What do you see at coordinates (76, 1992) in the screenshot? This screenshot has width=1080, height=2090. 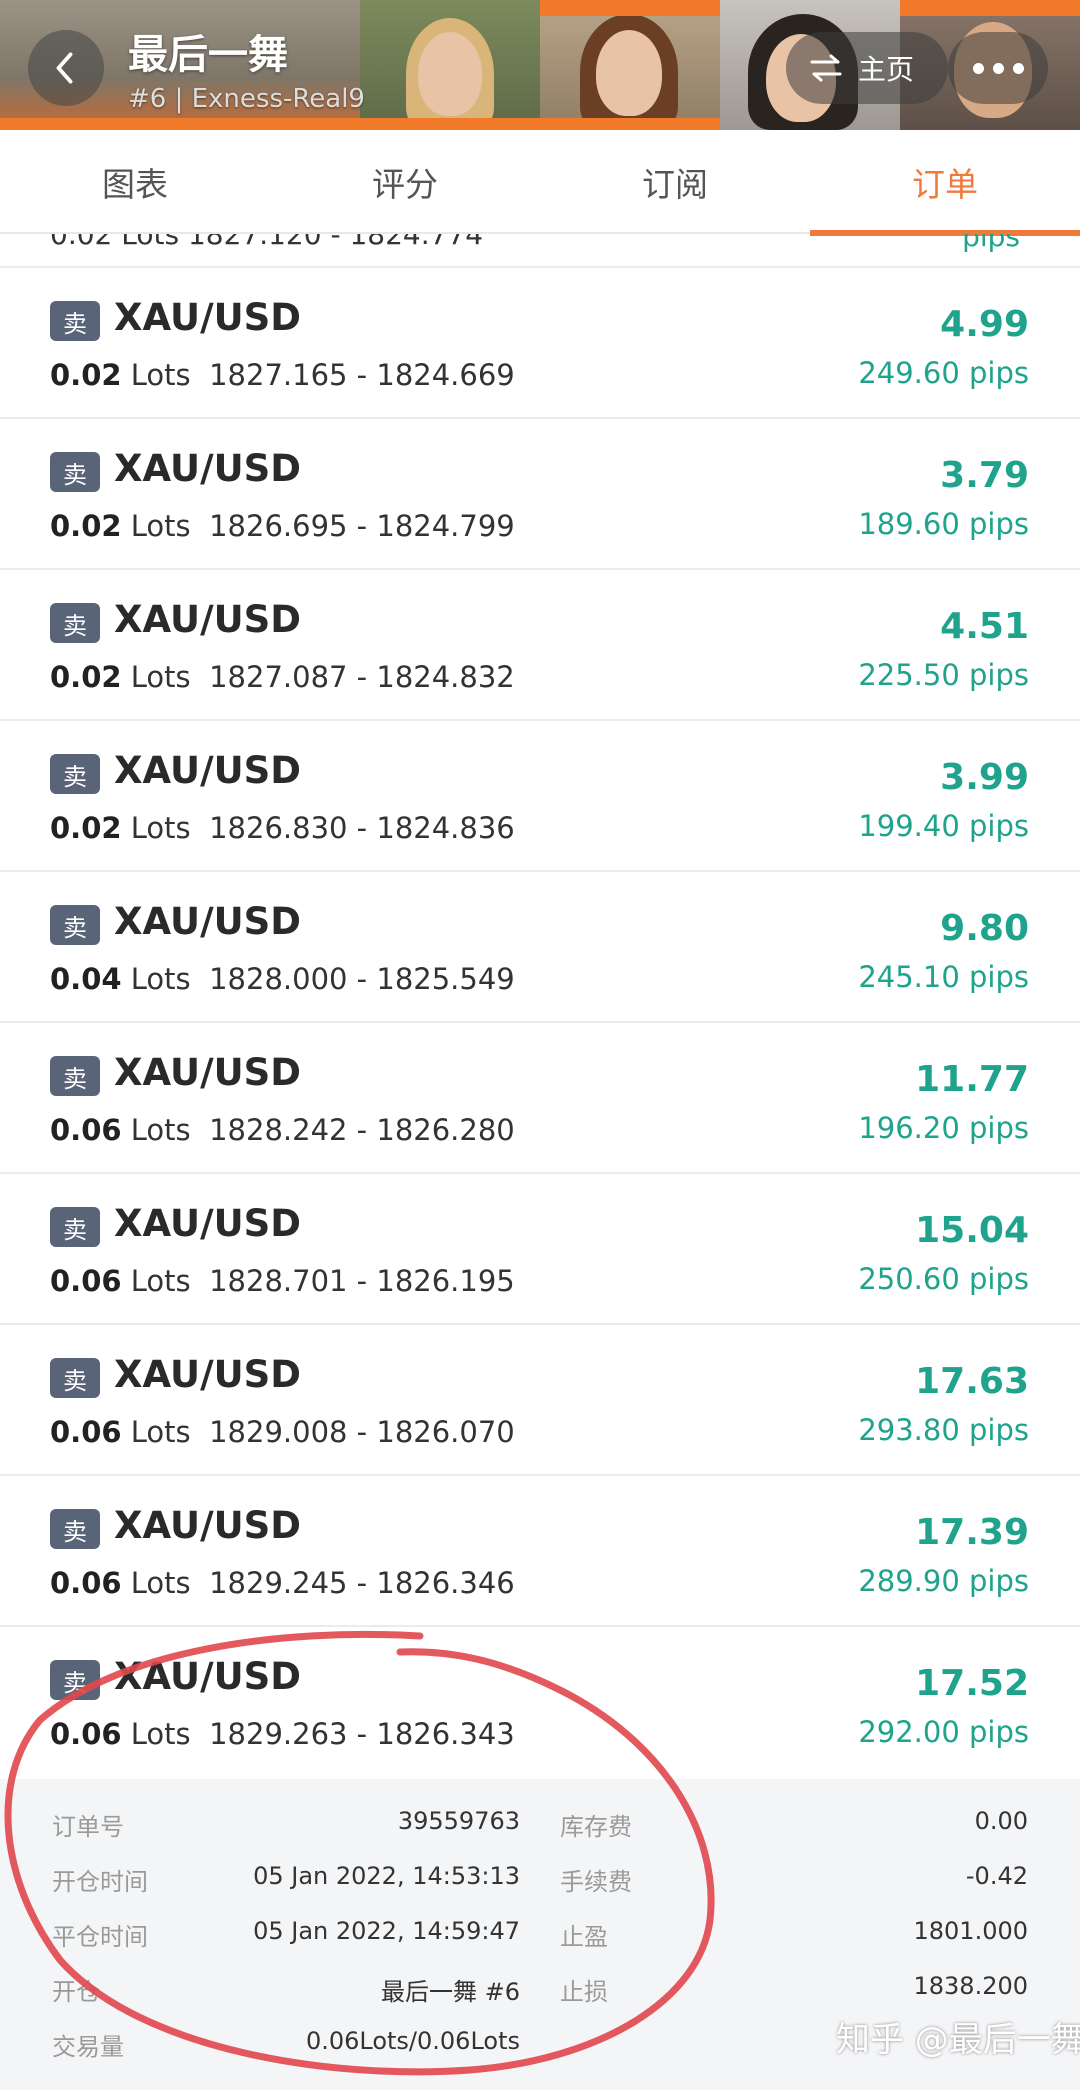 I see `open-label: 开仓` at bounding box center [76, 1992].